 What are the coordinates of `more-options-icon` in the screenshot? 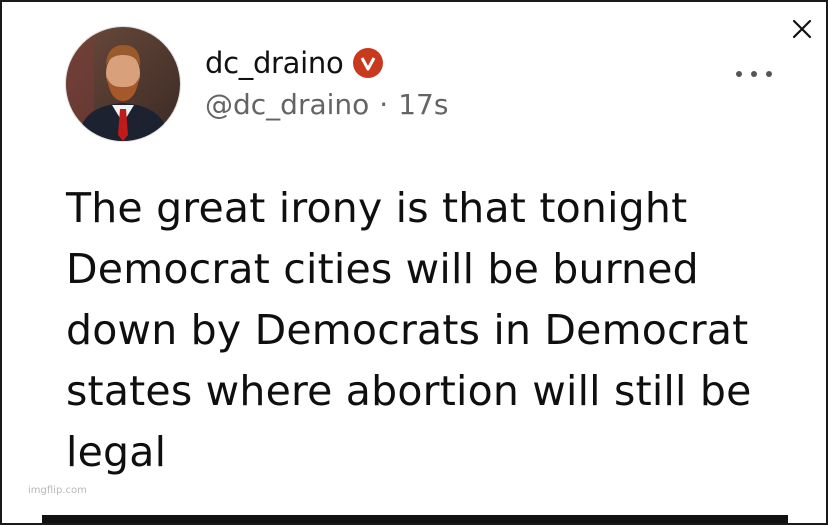 It's located at (754, 74).